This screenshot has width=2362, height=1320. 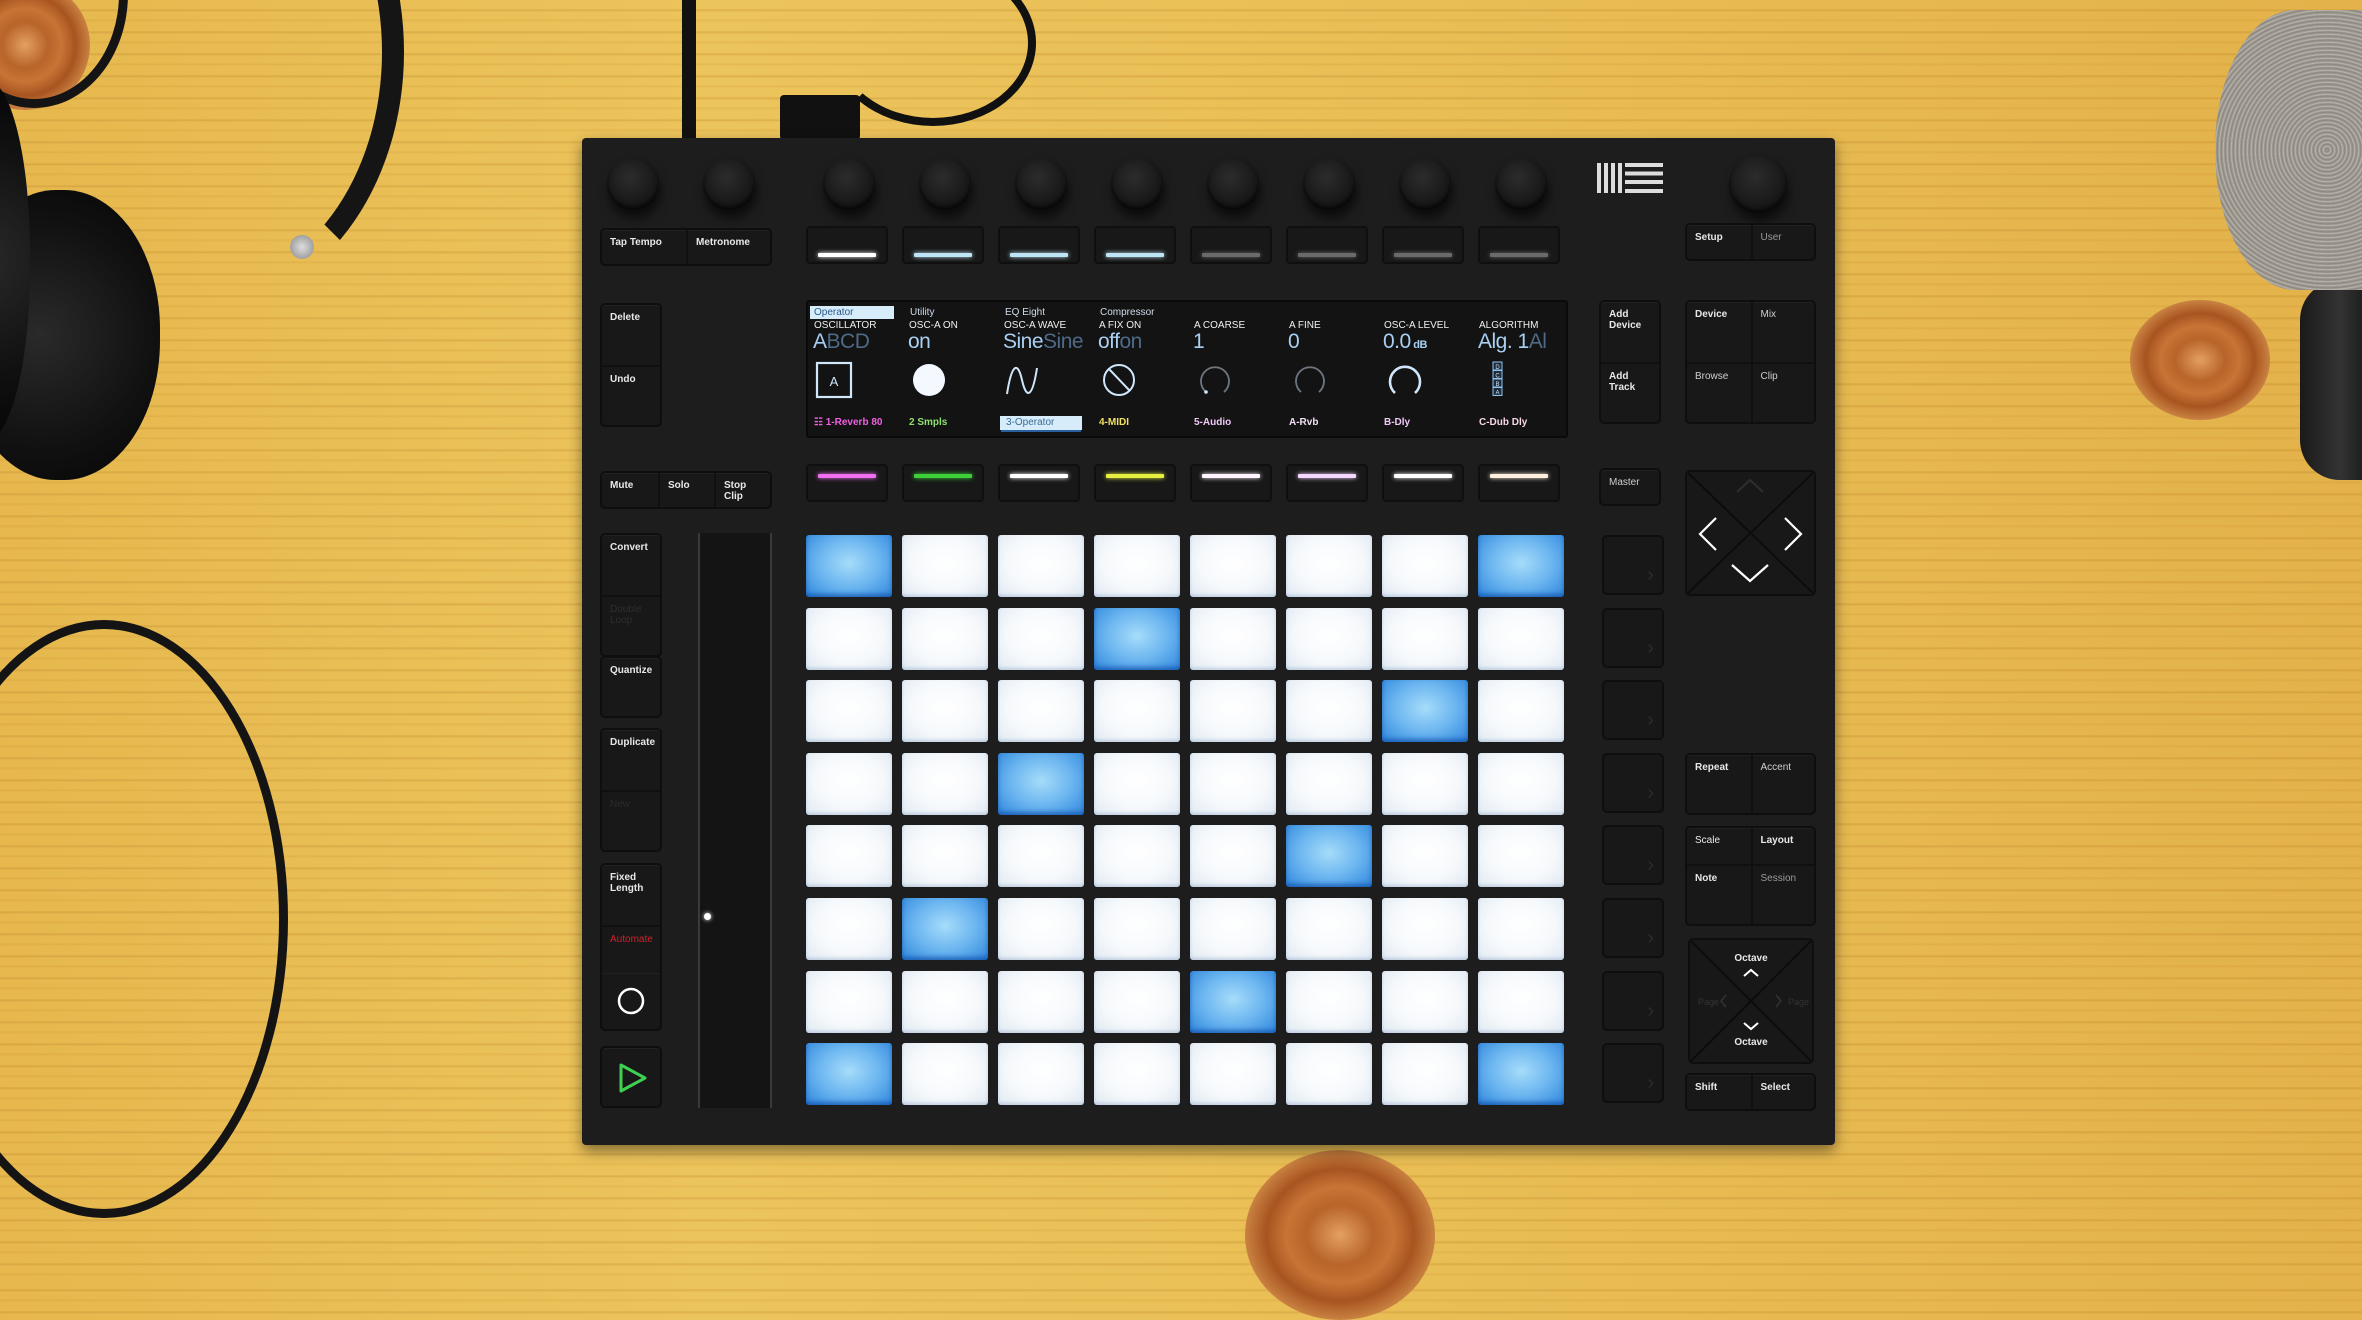 What do you see at coordinates (1782, 1092) in the screenshot?
I see `select-button: Select` at bounding box center [1782, 1092].